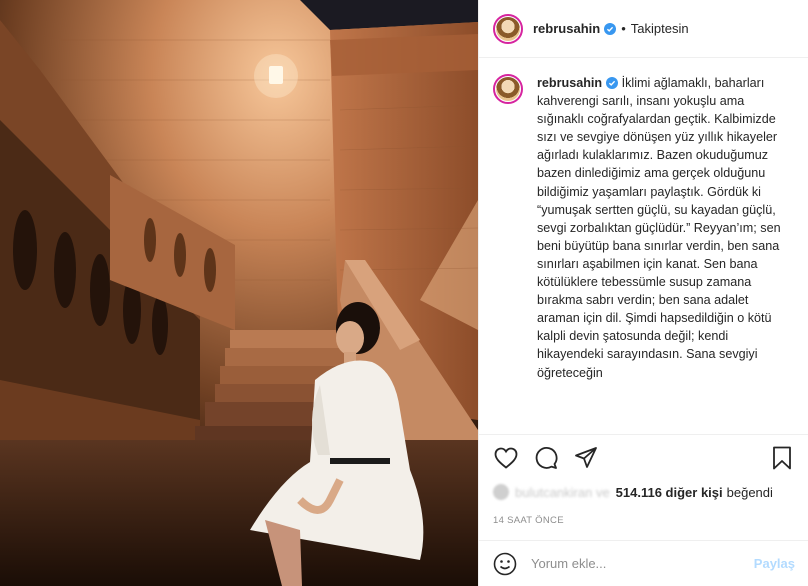 The height and width of the screenshot is (586, 808). Describe the element at coordinates (660, 28) in the screenshot. I see `follow-status: Takiptesin` at that location.